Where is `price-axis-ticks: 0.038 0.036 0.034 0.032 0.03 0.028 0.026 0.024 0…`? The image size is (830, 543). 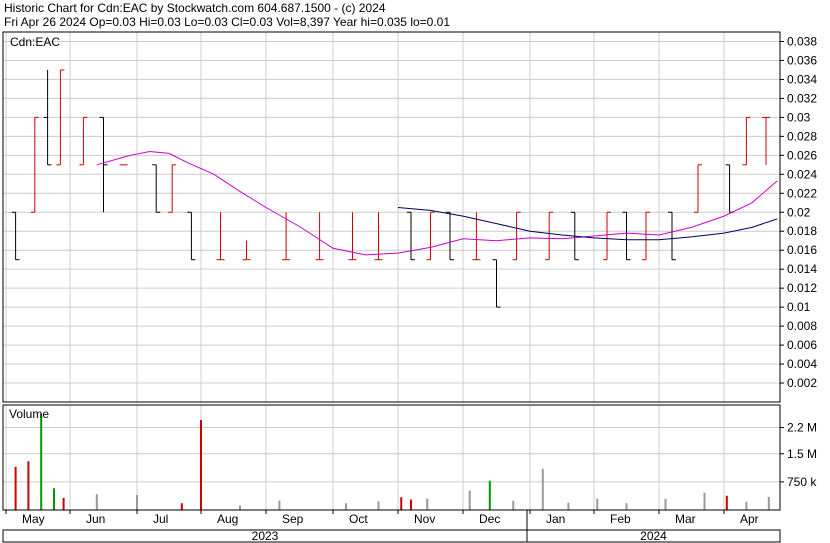 price-axis-ticks: 0.038 0.036 0.034 0.032 0.03 0.028 0.026 0.024 0… is located at coordinates (798, 212).